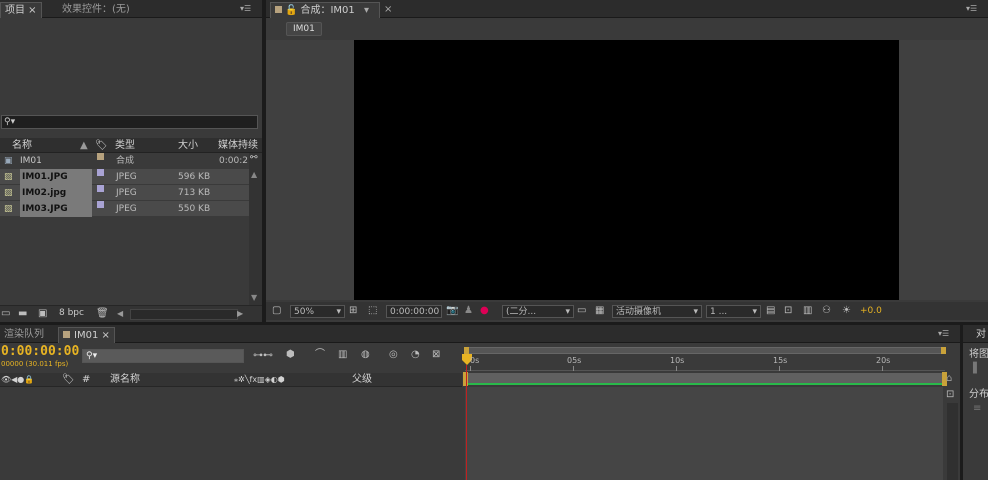 The image size is (988, 480). I want to click on project-search-input: ⚲▾, so click(129, 122).